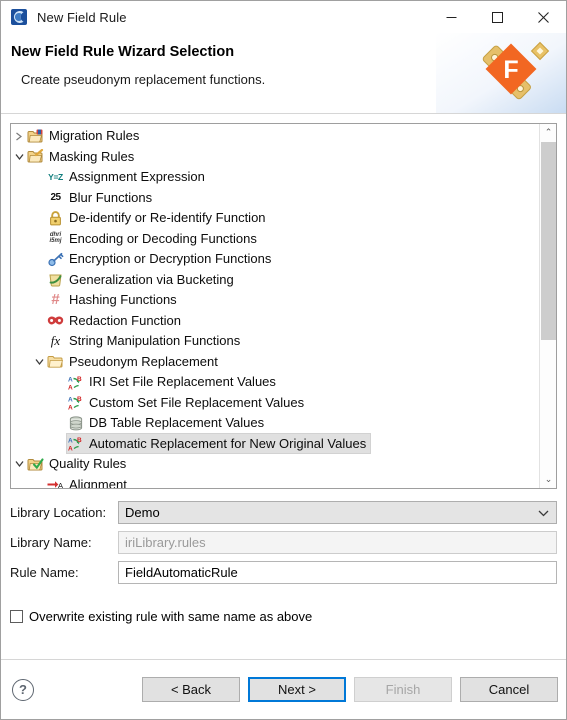 Image resolution: width=567 pixels, height=720 pixels. I want to click on window-title: New Field Rule, so click(82, 17).